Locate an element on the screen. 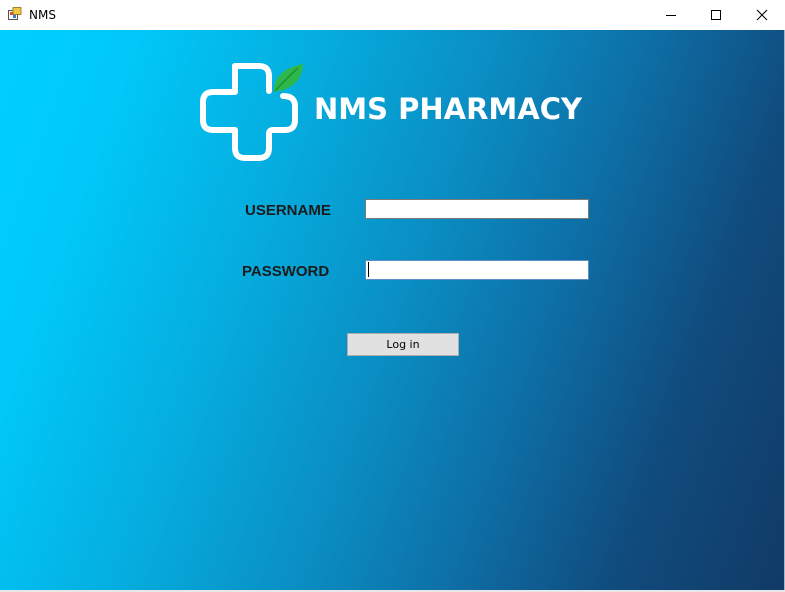 Image resolution: width=785 pixels, height=592 pixels. maximize-button is located at coordinates (716, 15).